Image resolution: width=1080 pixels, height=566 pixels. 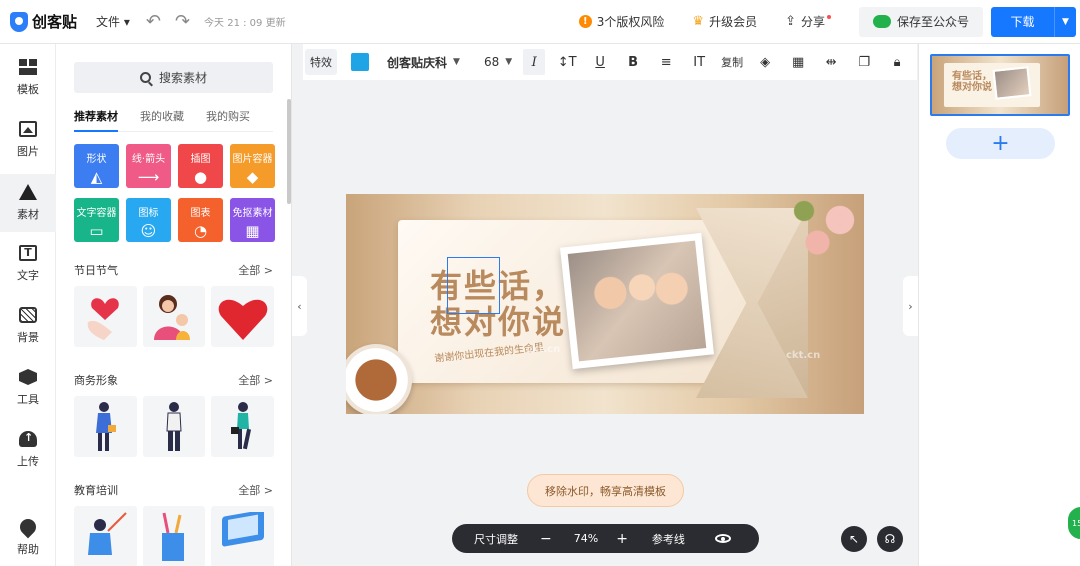 I want to click on thumb-pen-holder, so click(x=174, y=536).